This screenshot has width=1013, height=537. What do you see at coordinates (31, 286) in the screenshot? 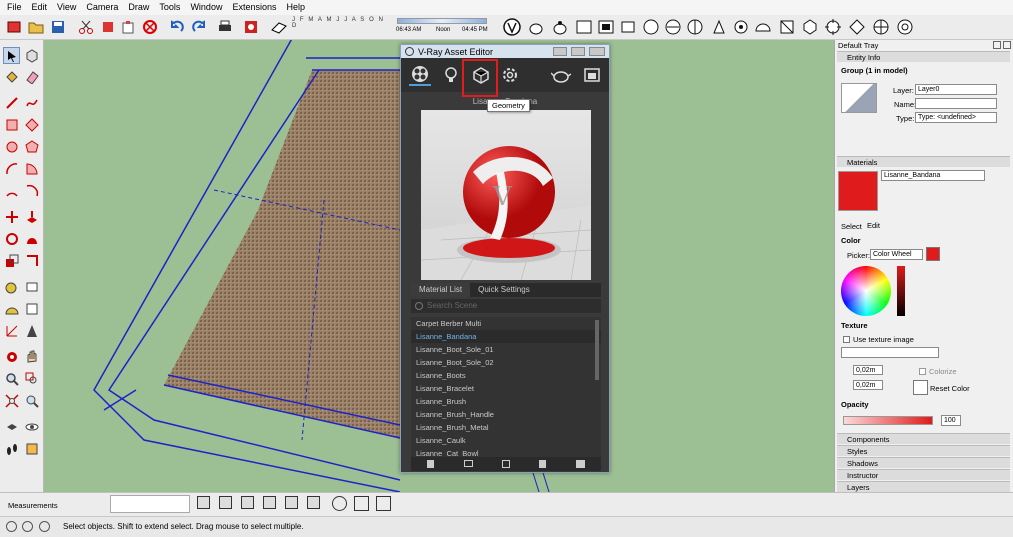
I see `dimension-tool-icon` at bounding box center [31, 286].